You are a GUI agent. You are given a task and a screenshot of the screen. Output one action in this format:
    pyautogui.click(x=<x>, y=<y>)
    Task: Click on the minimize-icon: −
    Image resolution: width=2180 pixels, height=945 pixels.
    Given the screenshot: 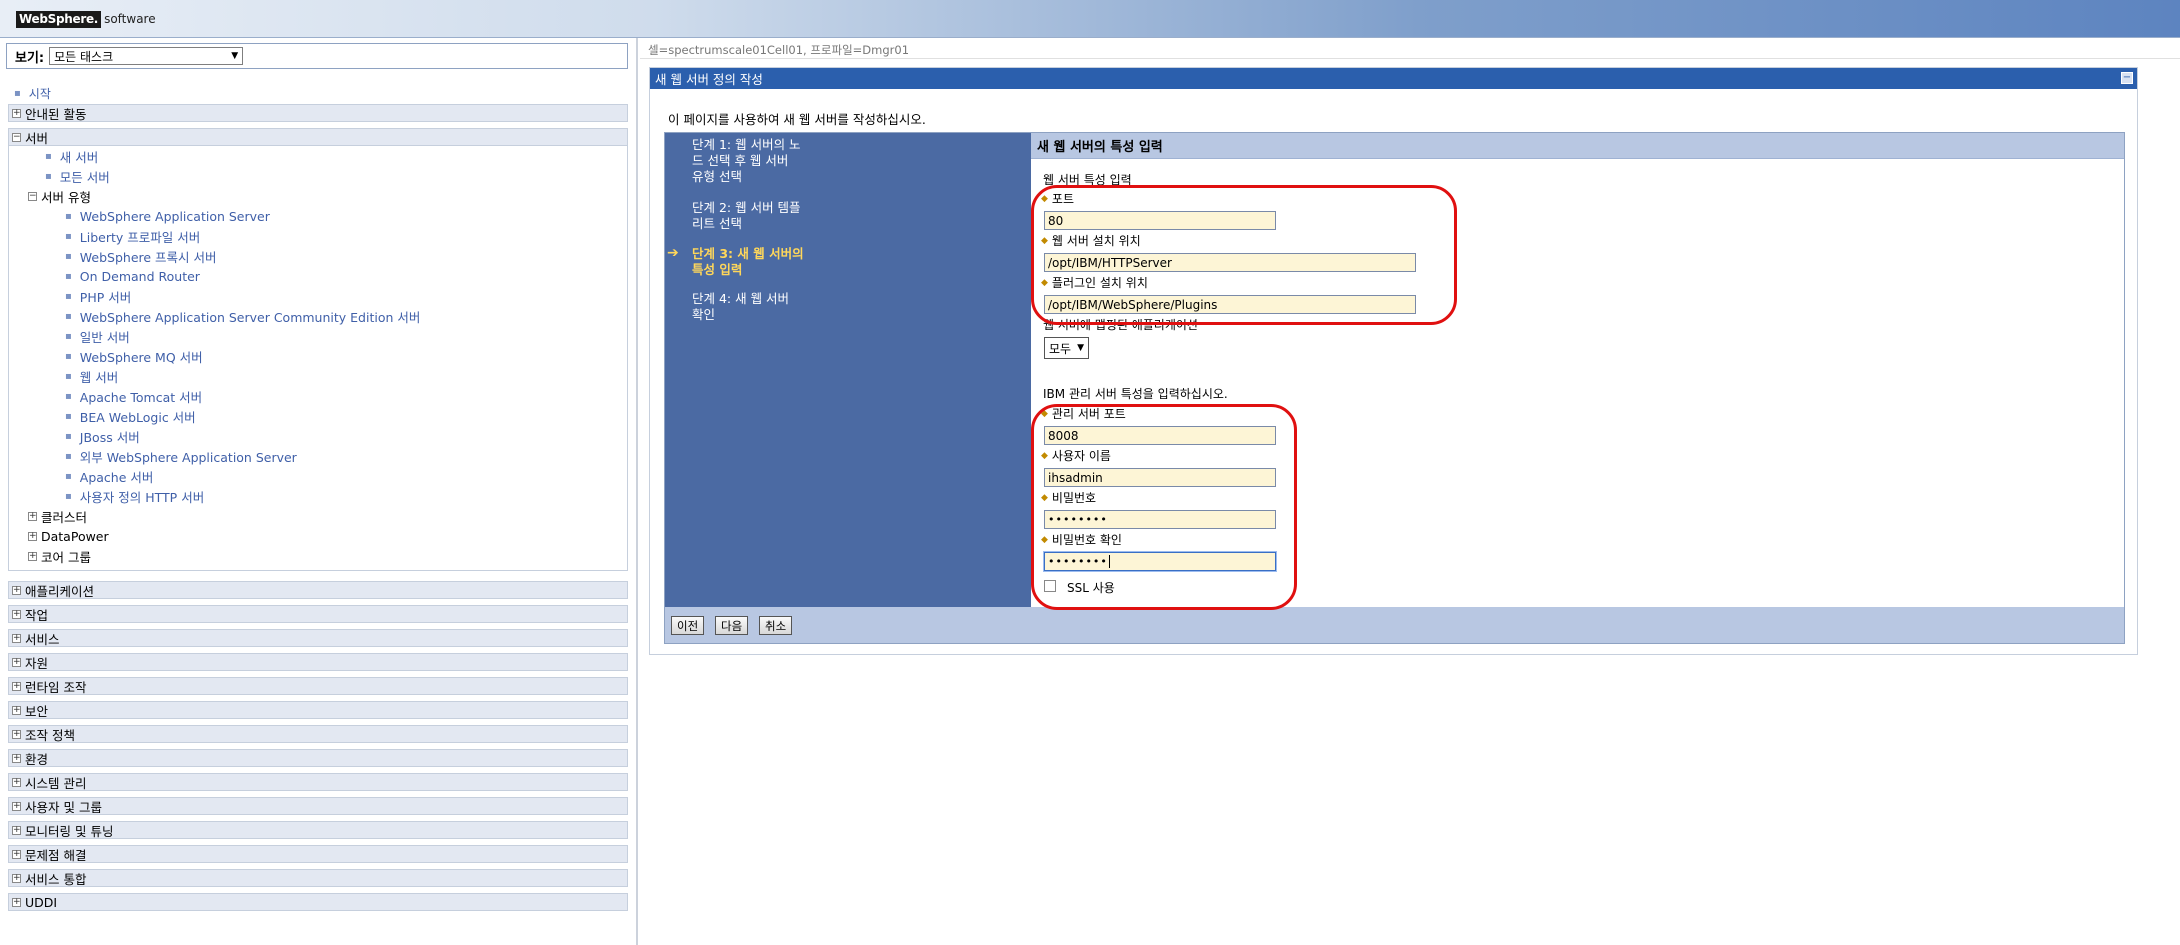 What is the action you would take?
    pyautogui.click(x=2127, y=78)
    